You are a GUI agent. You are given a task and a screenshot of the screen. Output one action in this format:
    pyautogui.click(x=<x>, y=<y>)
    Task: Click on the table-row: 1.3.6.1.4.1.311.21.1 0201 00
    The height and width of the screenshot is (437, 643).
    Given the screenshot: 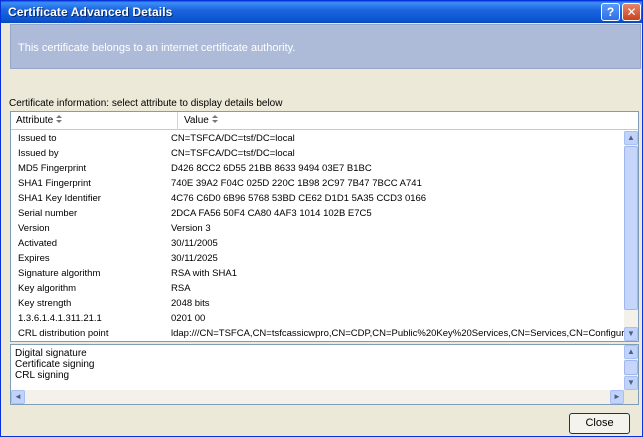 What is the action you would take?
    pyautogui.click(x=318, y=318)
    